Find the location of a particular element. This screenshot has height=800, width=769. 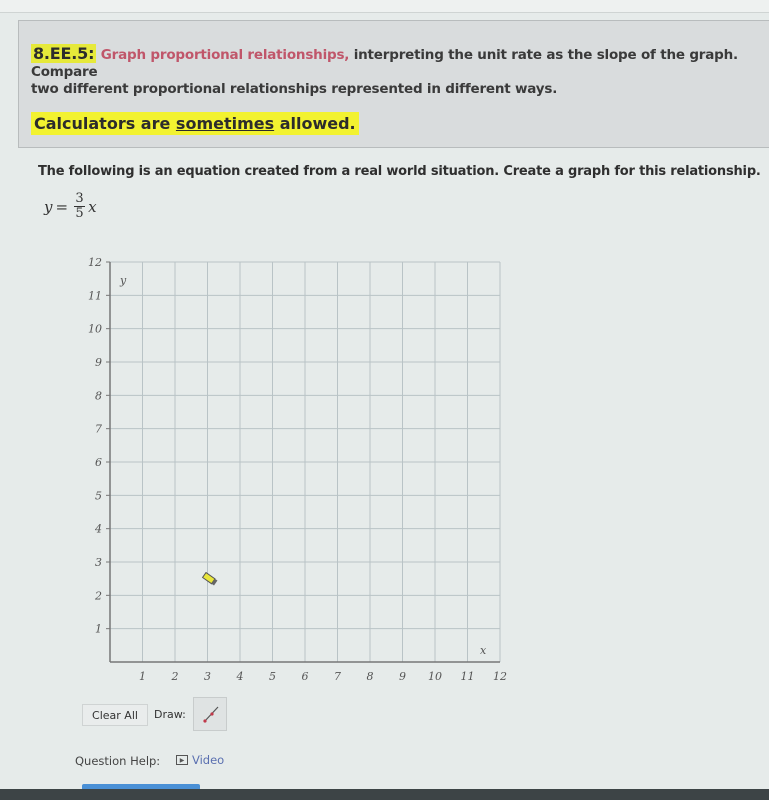

y-tick-label: 4 is located at coordinates (98, 529).